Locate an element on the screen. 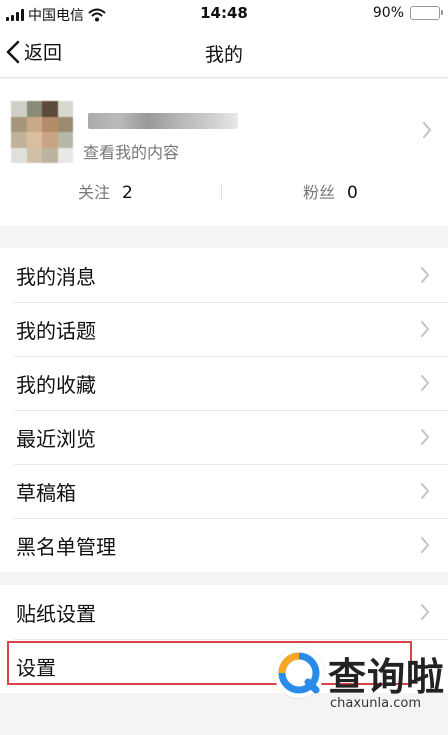  profile-stats: 关注 2 粉丝 0 is located at coordinates (224, 192).